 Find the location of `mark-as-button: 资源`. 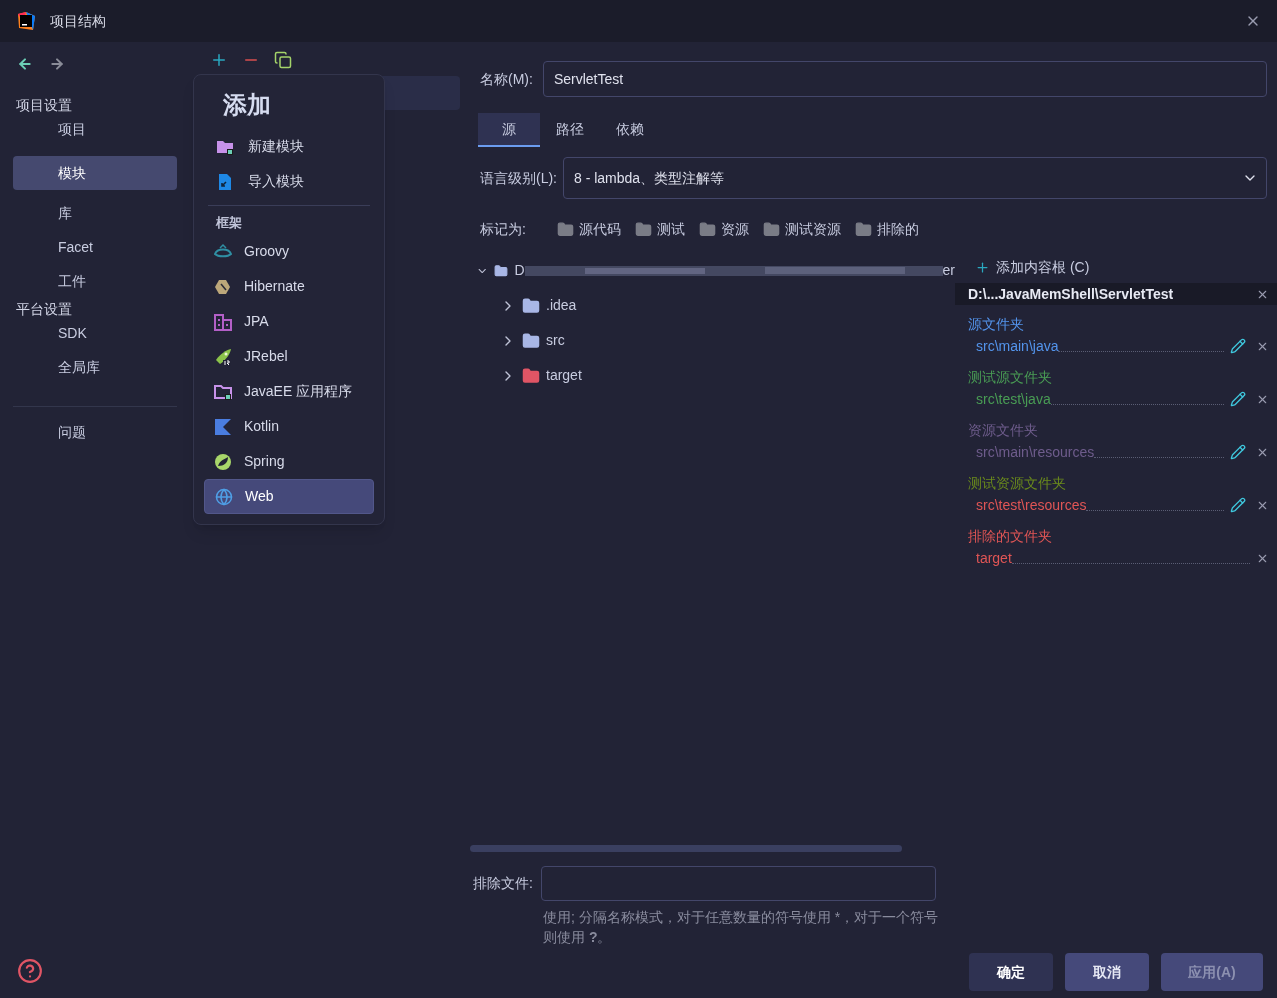

mark-as-button: 资源 is located at coordinates (724, 229).